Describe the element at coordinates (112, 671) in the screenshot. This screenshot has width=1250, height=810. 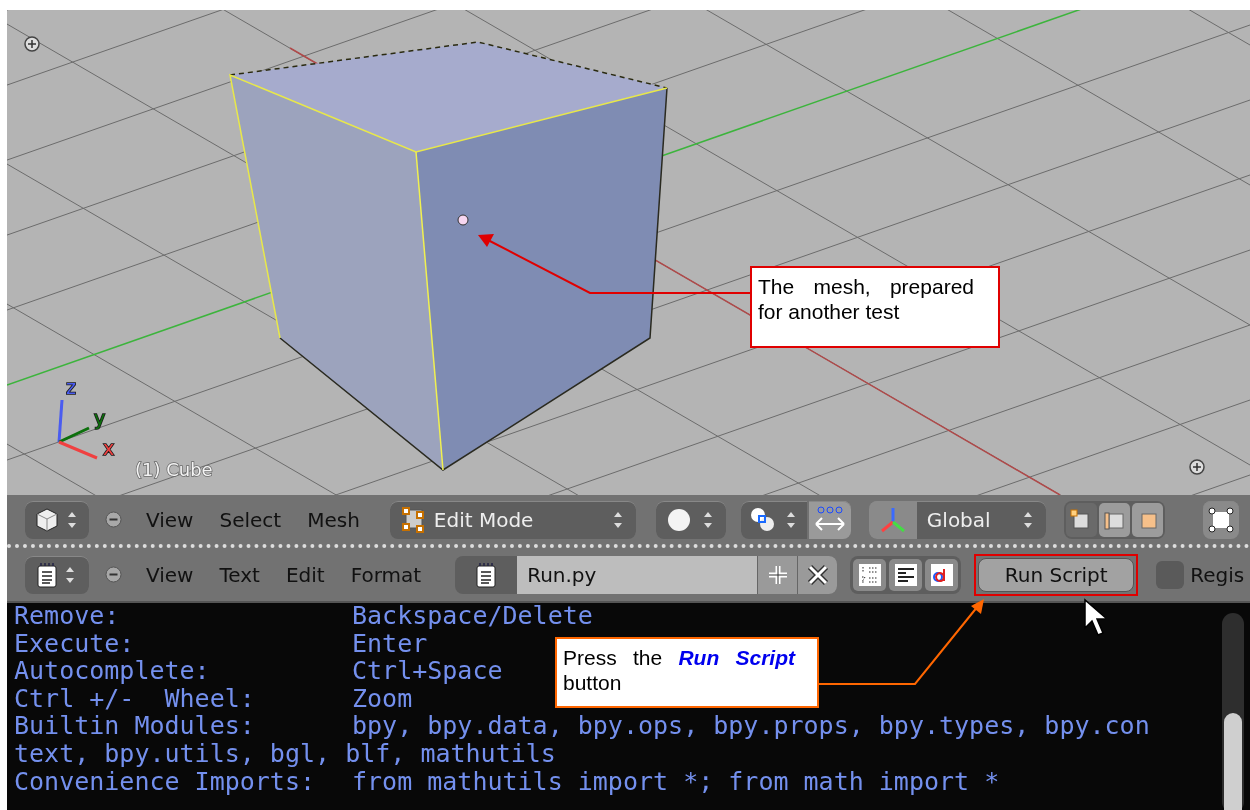
I see `code-text: Autocomplete:` at that location.